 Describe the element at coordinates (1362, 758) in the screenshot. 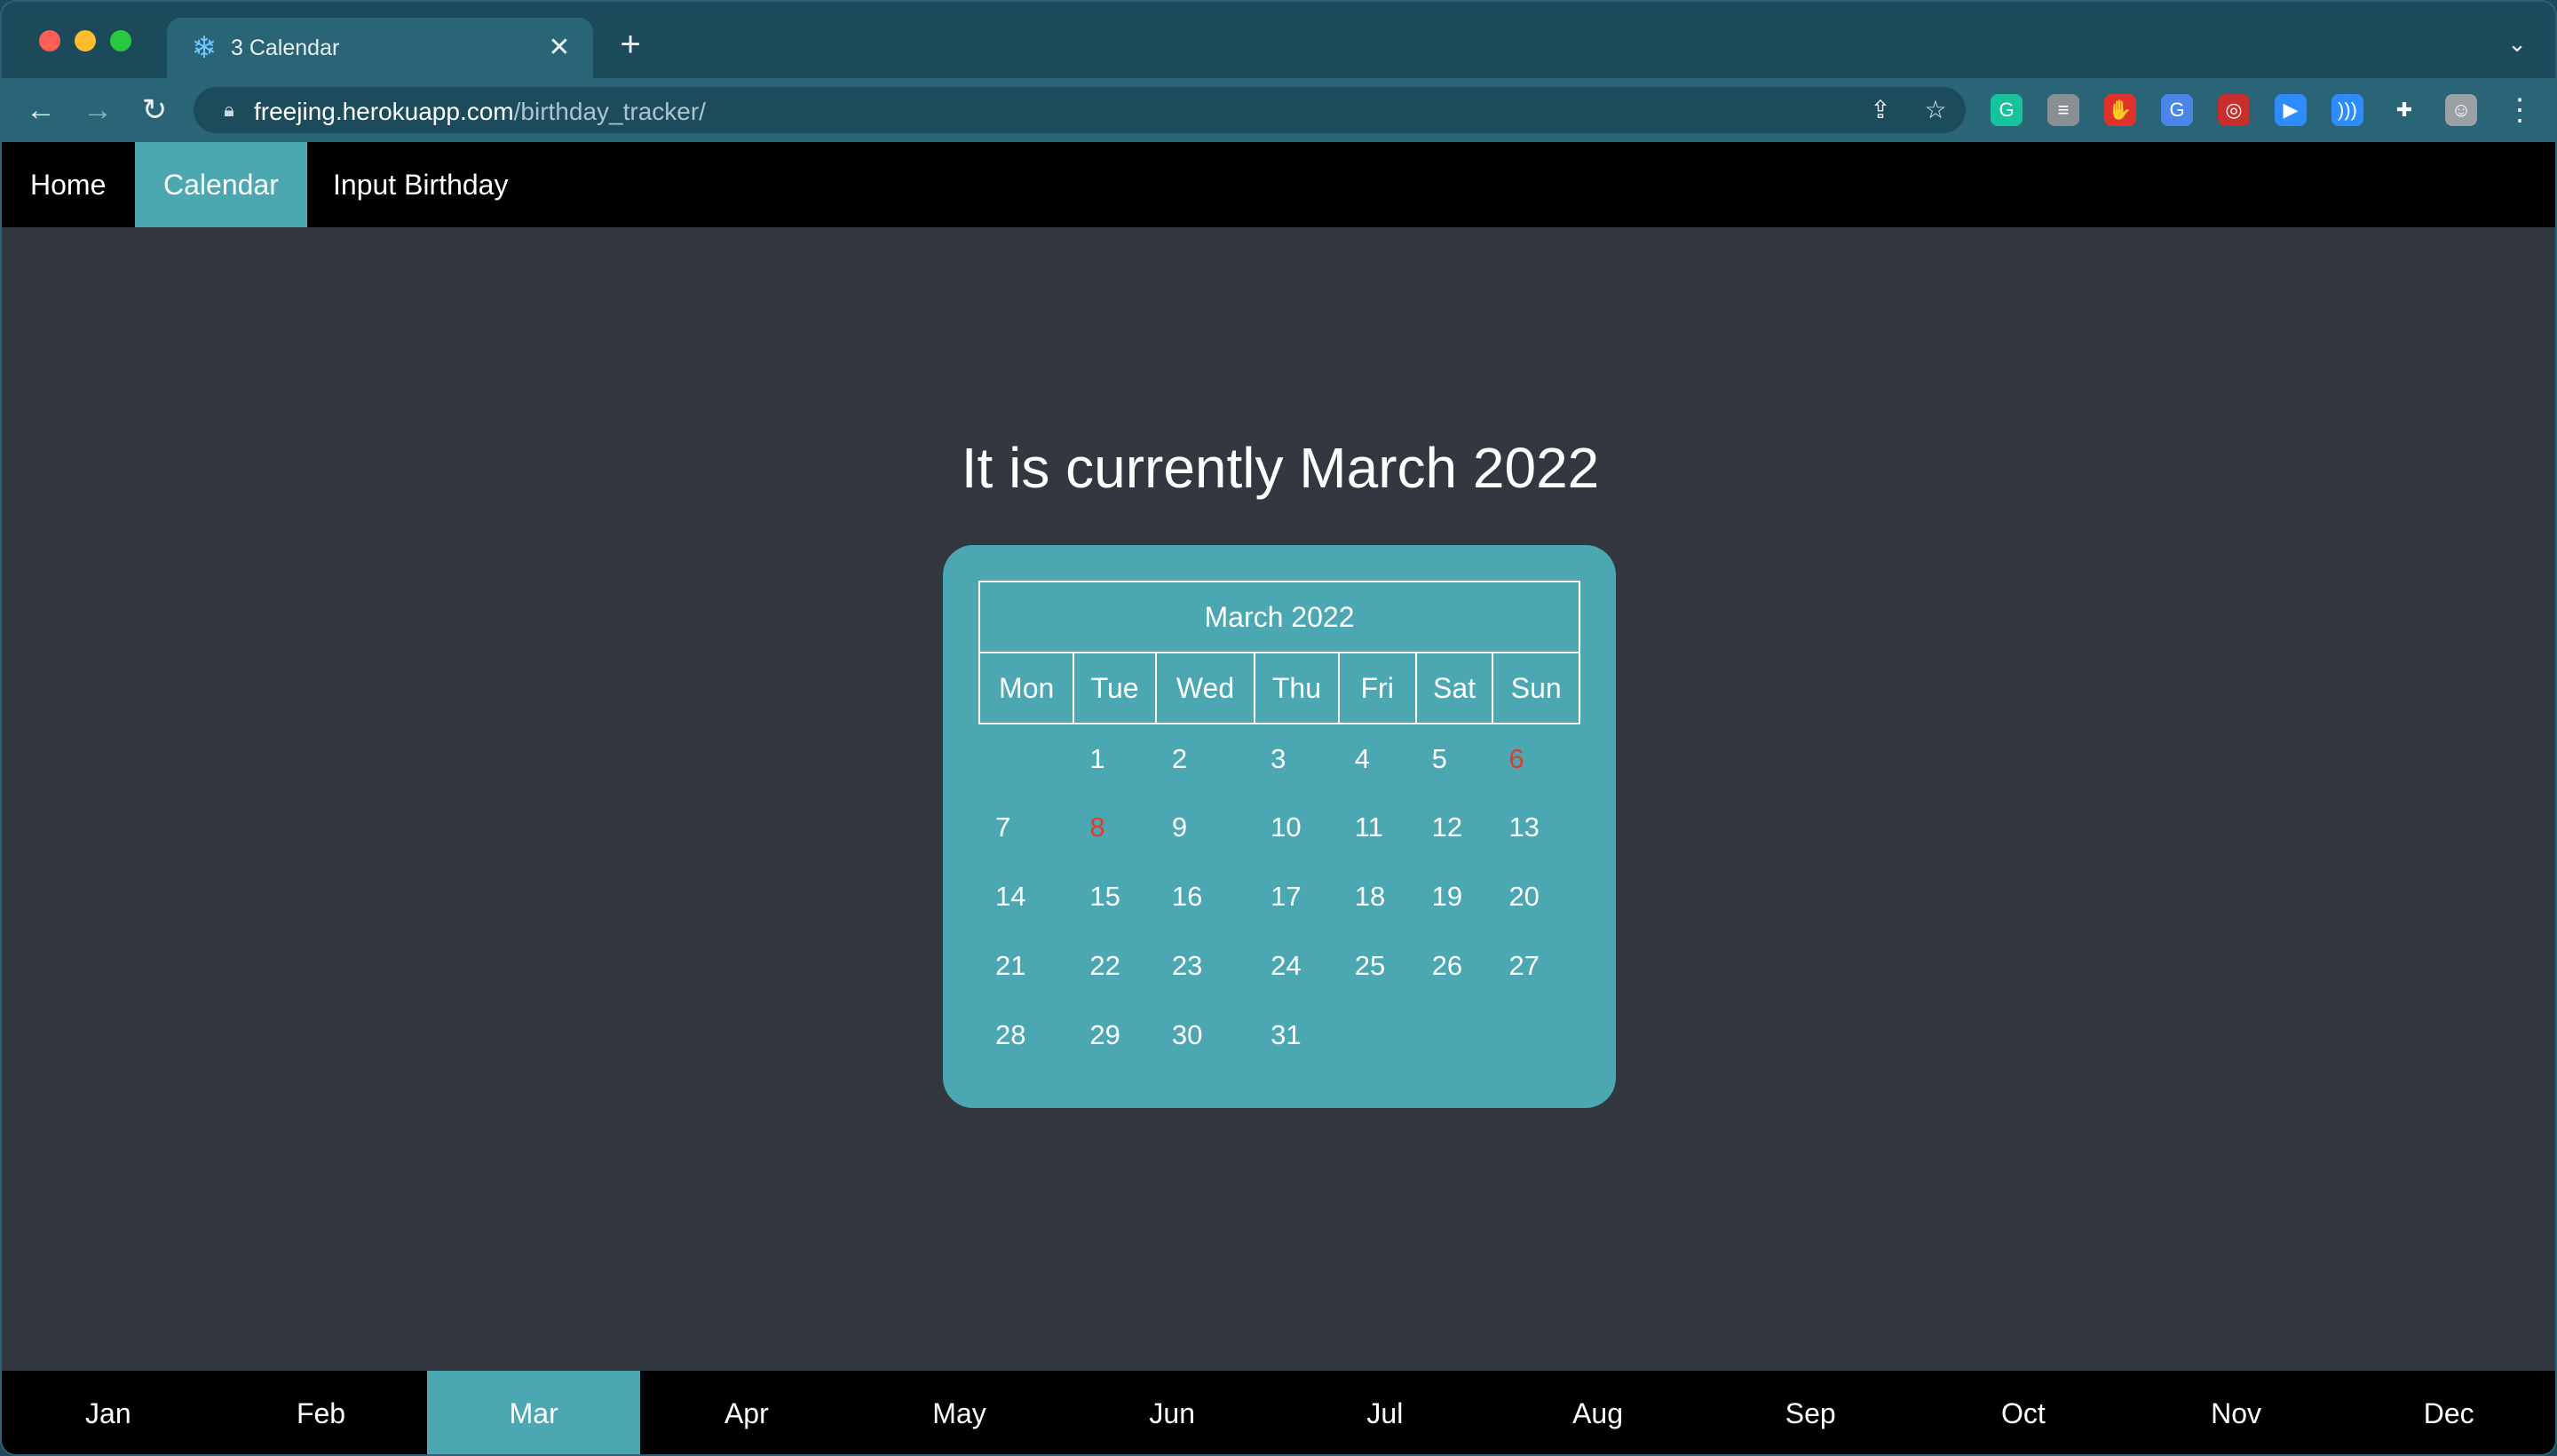

I see `calendar-day-cell: 4` at that location.